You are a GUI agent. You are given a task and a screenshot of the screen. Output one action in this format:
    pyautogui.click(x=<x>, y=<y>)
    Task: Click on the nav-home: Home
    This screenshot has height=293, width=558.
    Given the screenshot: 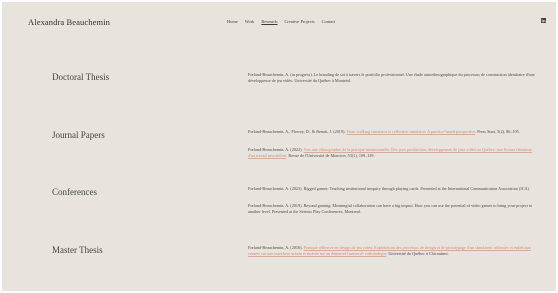 What is the action you would take?
    pyautogui.click(x=232, y=21)
    